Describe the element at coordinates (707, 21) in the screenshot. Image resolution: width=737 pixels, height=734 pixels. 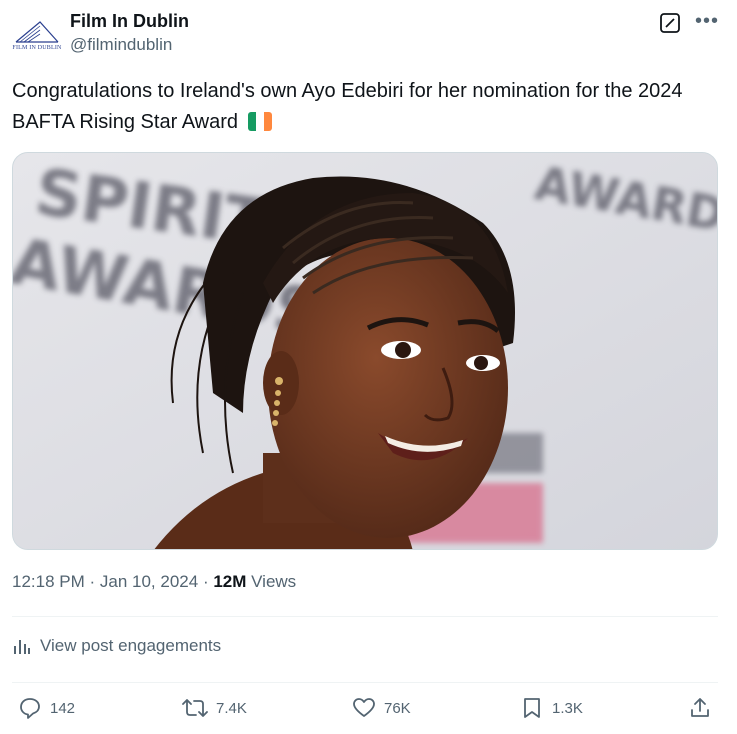
I see `more-options-icon: •••` at that location.